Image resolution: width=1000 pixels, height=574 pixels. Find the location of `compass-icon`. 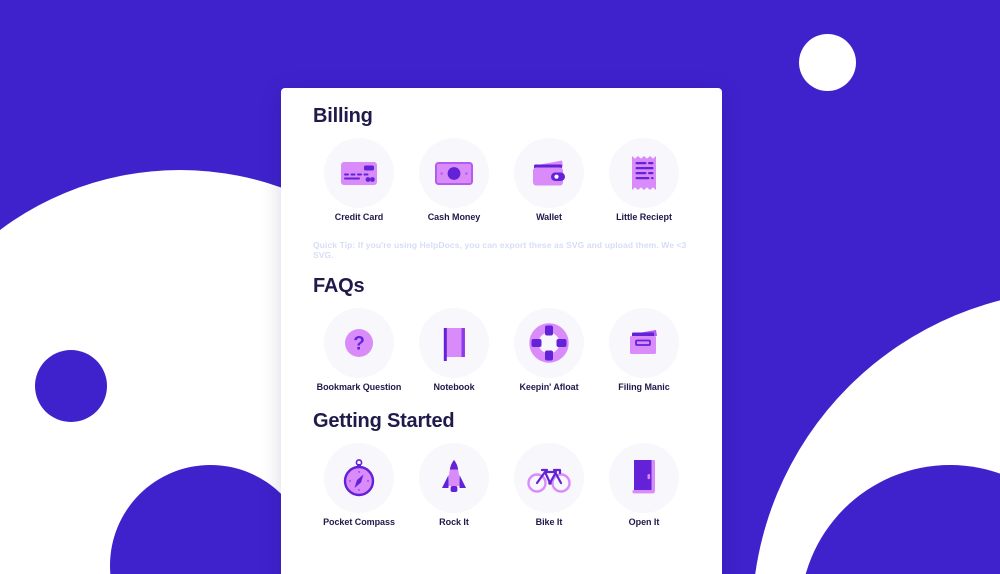

compass-icon is located at coordinates (359, 478).